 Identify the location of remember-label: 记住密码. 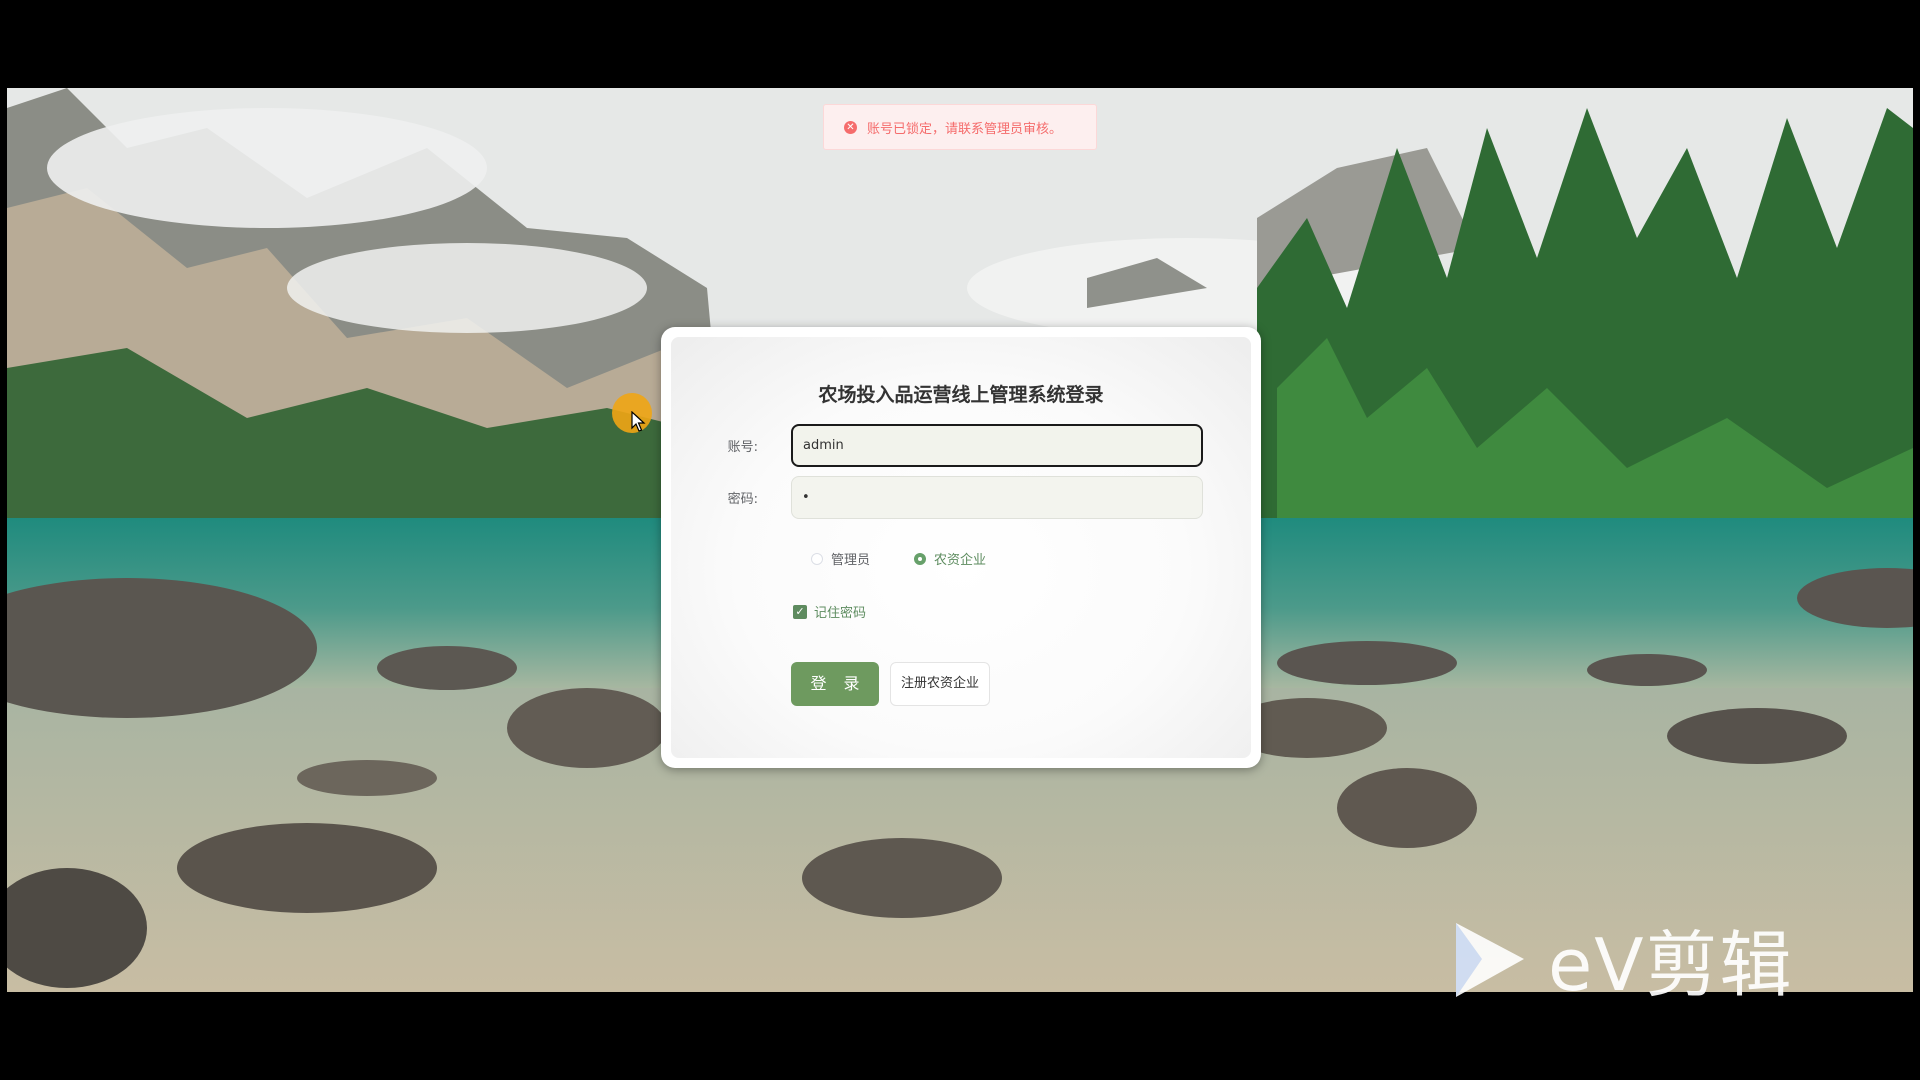
(840, 613).